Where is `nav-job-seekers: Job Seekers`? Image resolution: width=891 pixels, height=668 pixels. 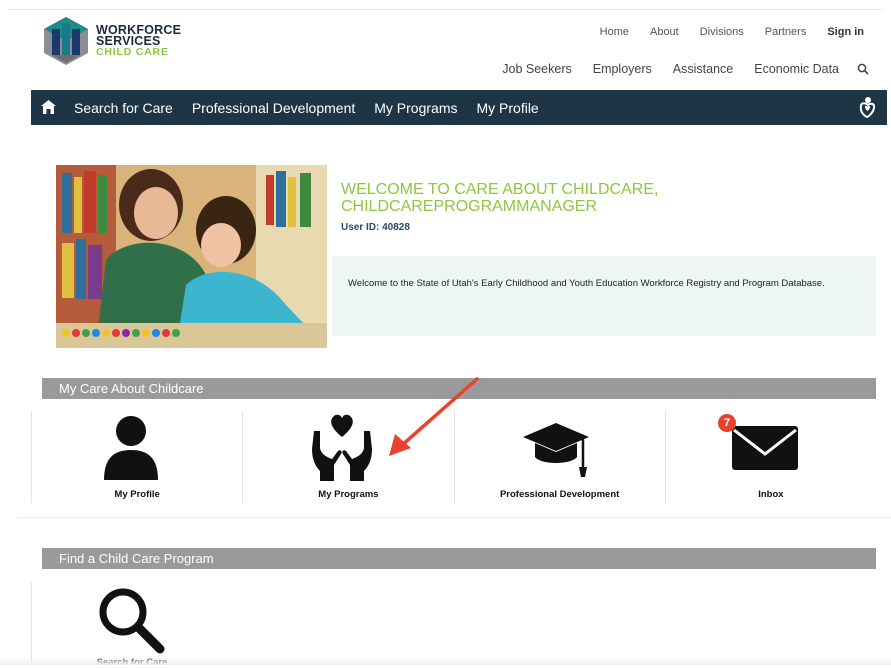
nav-job-seekers: Job Seekers is located at coordinates (536, 69).